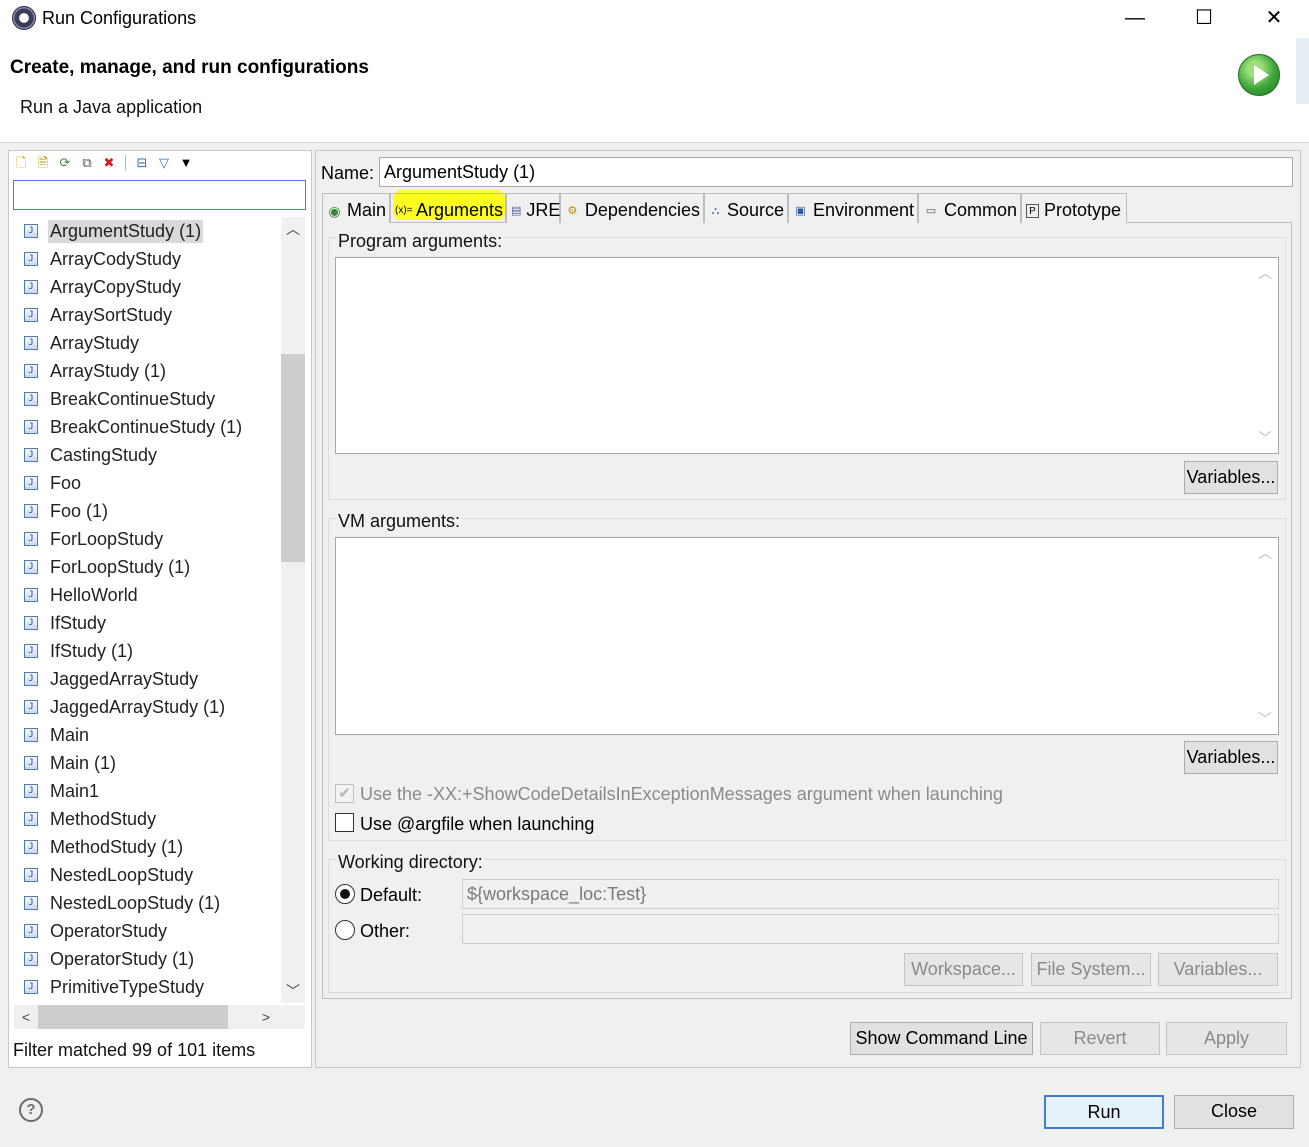  Describe the element at coordinates (807, 636) in the screenshot. I see `vm-arguments-textarea` at that location.